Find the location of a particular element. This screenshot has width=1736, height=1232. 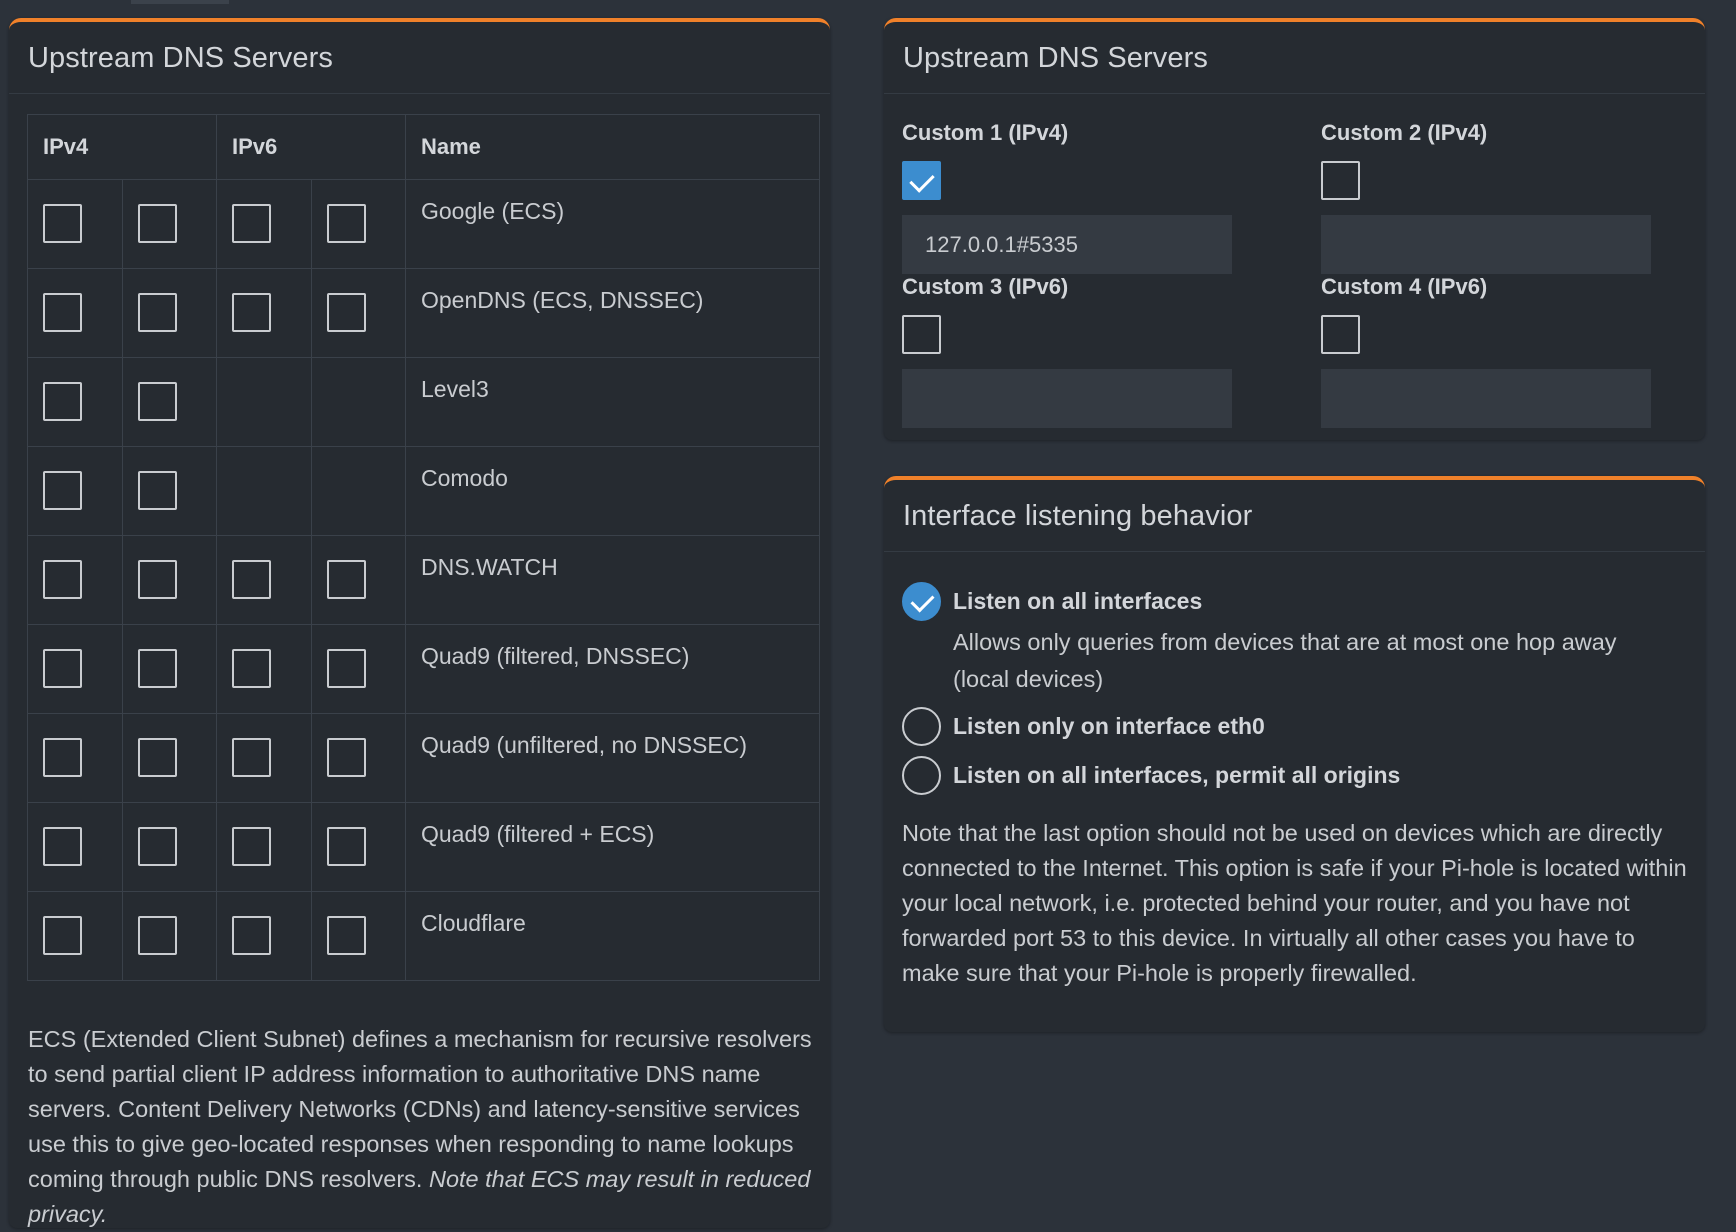

panel-title: Interface listening behavior is located at coordinates (1294, 516).